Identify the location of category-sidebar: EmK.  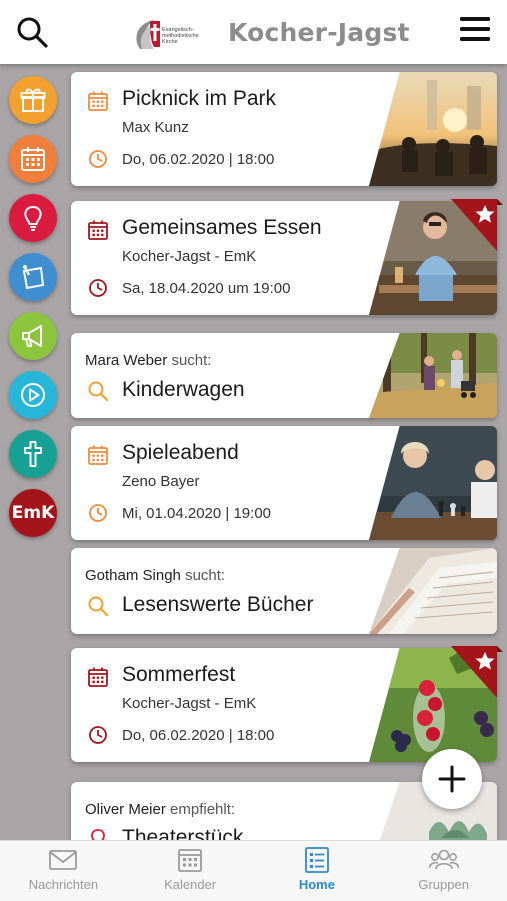
(34, 452).